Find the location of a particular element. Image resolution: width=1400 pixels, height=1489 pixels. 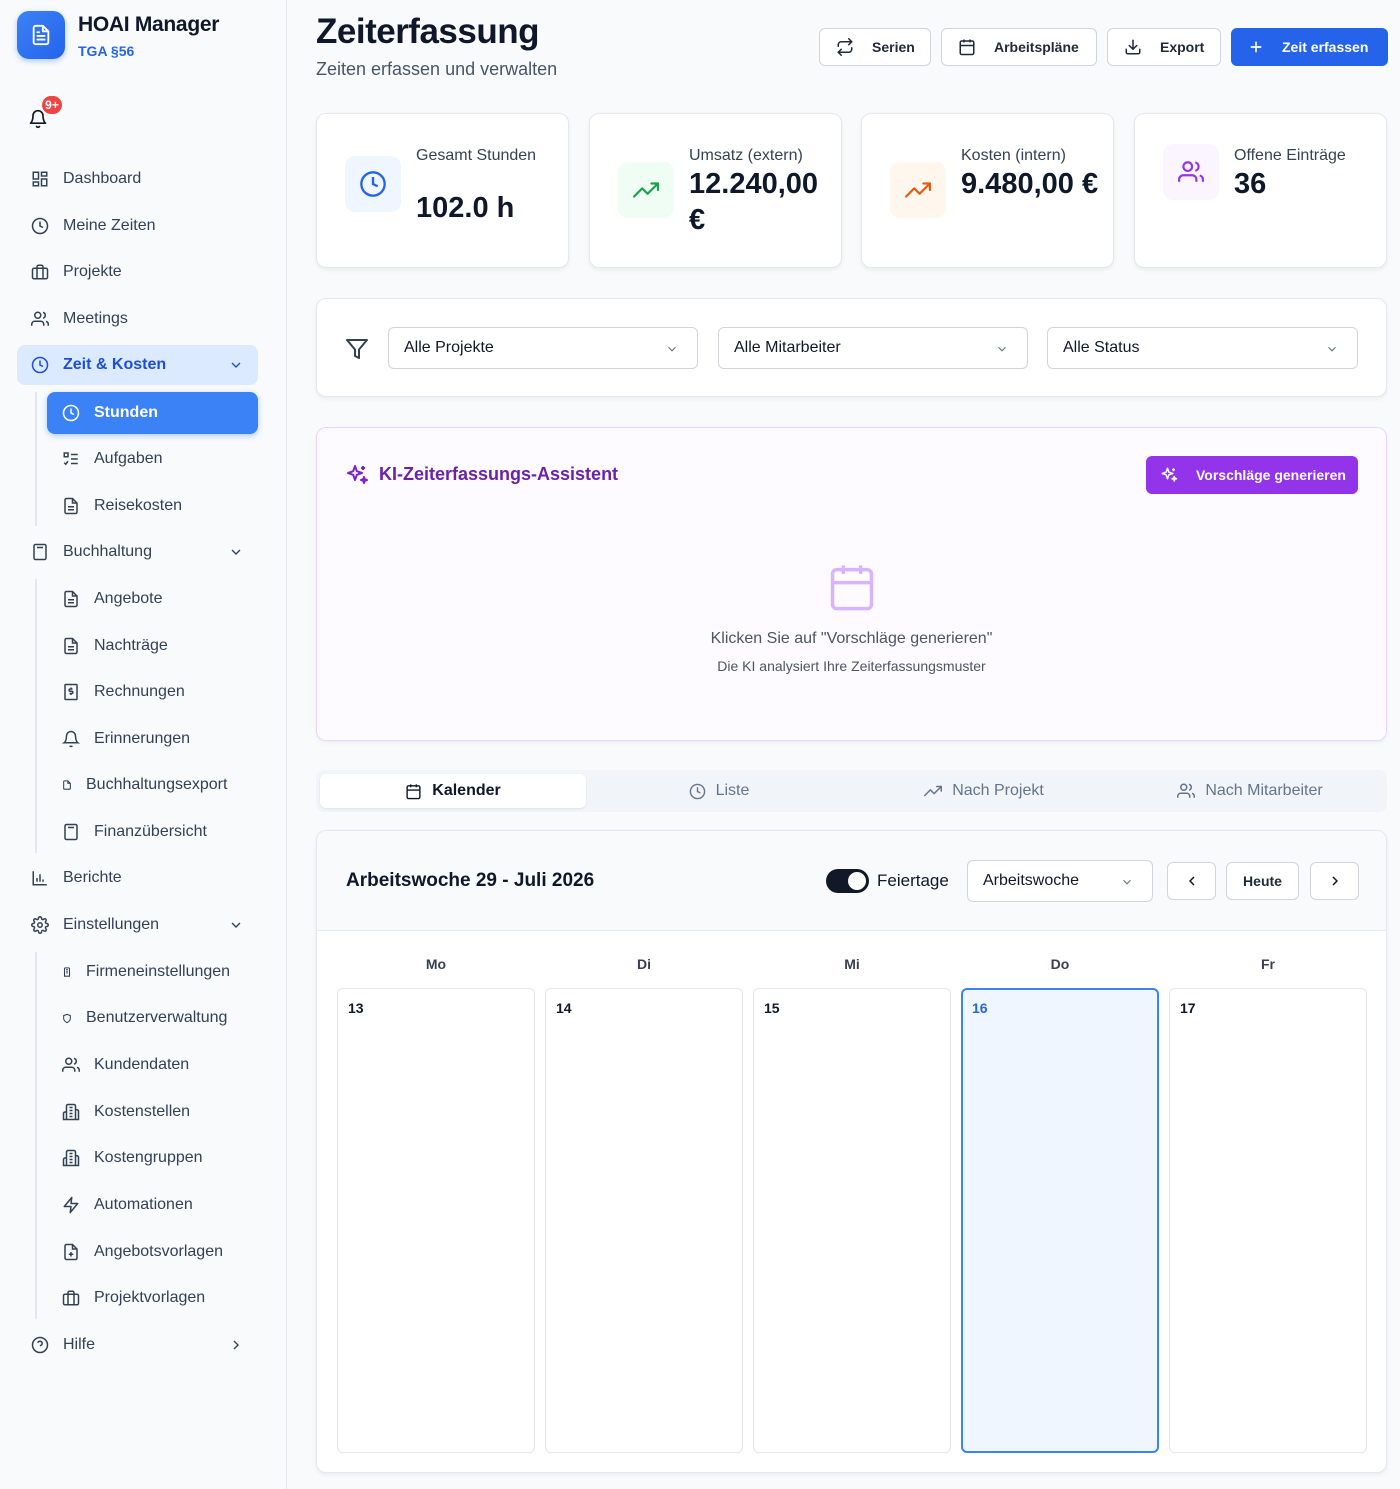

lightning-icon is located at coordinates (71, 1205).